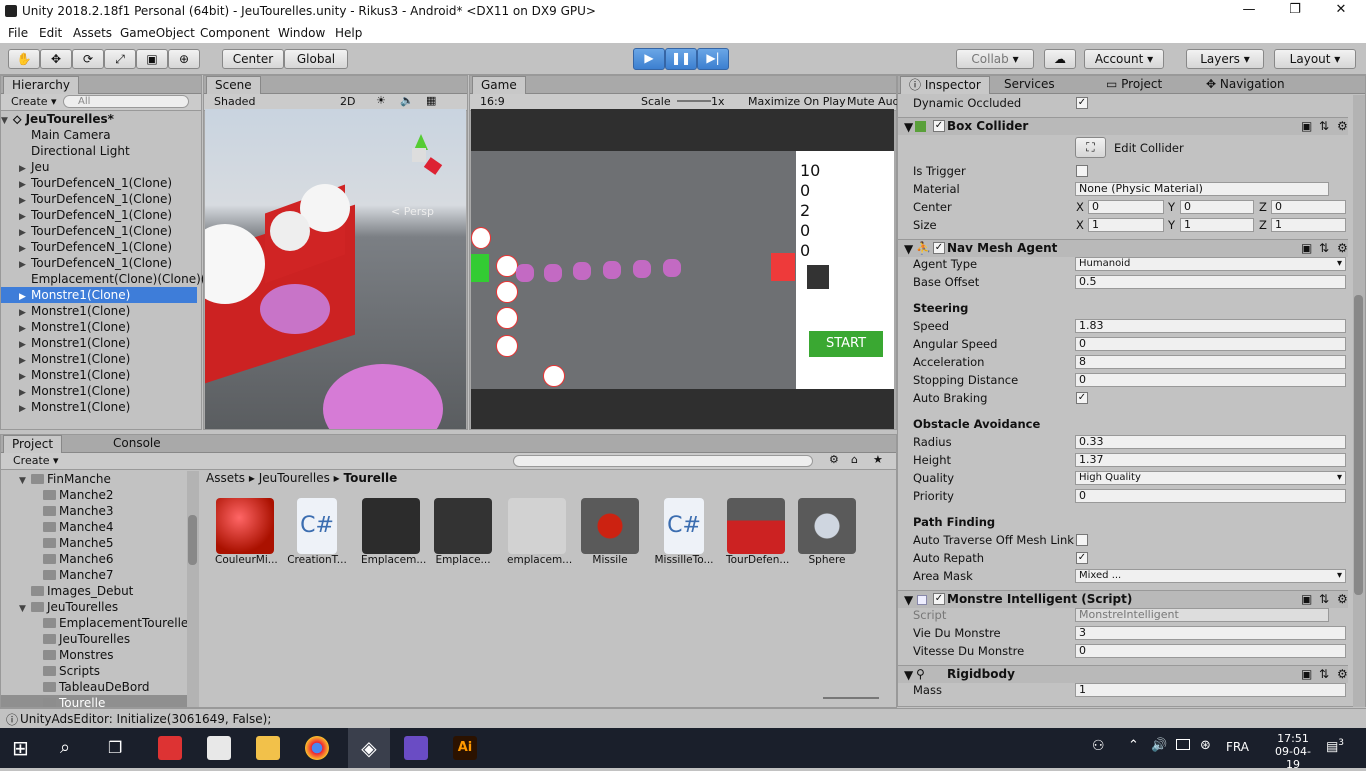 Image resolution: width=1366 pixels, height=771 pixels. What do you see at coordinates (873, 101) in the screenshot?
I see `mute-audio-button: Mute Aud` at bounding box center [873, 101].